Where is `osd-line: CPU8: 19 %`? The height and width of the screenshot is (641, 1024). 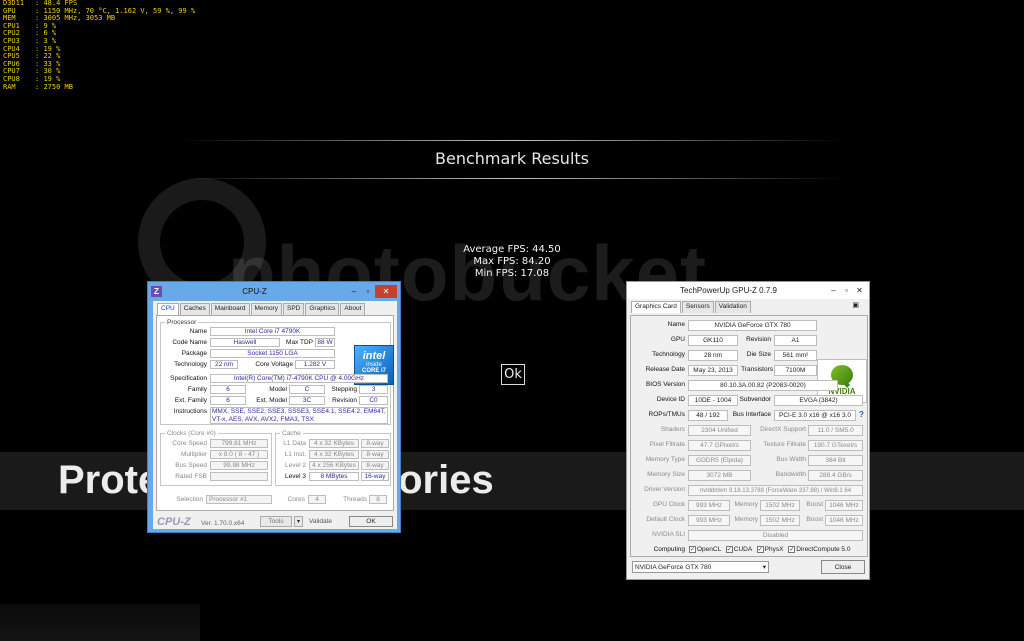
osd-line: CPU8: 19 % is located at coordinates (99, 79).